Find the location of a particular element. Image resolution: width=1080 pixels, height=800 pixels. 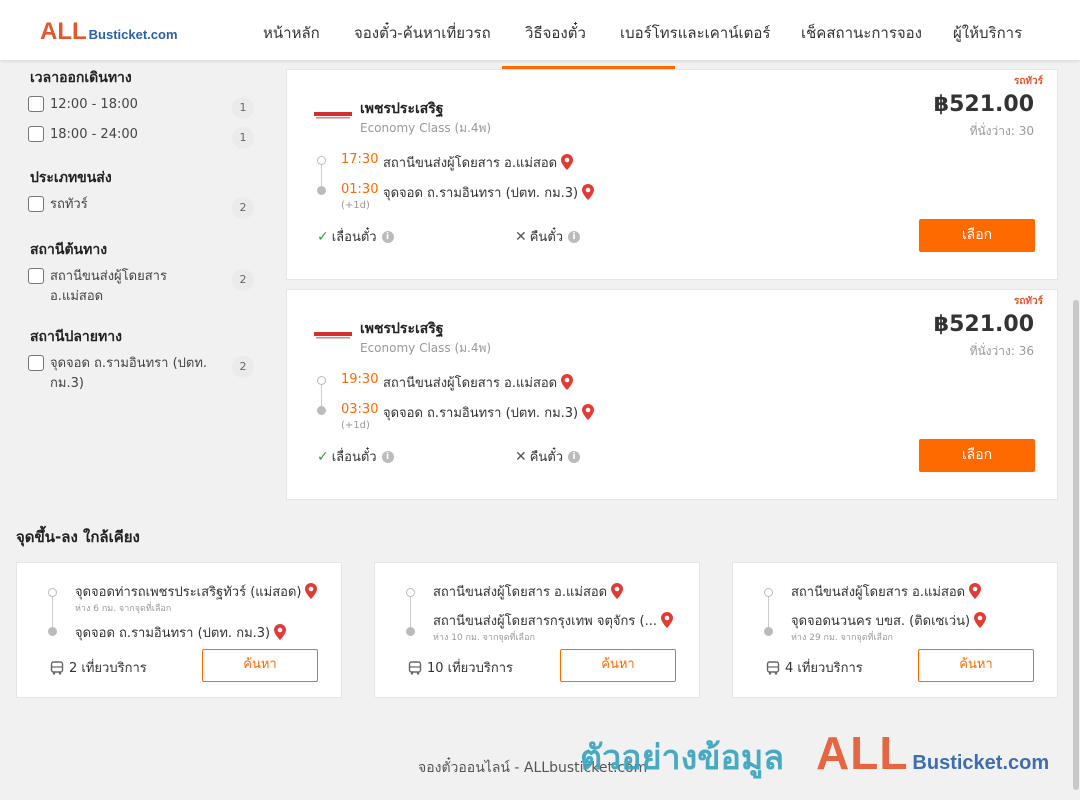

filter-option: สถานีขนส่งผู้โดยสาร อ.แม่สอด 2 is located at coordinates (141, 288).